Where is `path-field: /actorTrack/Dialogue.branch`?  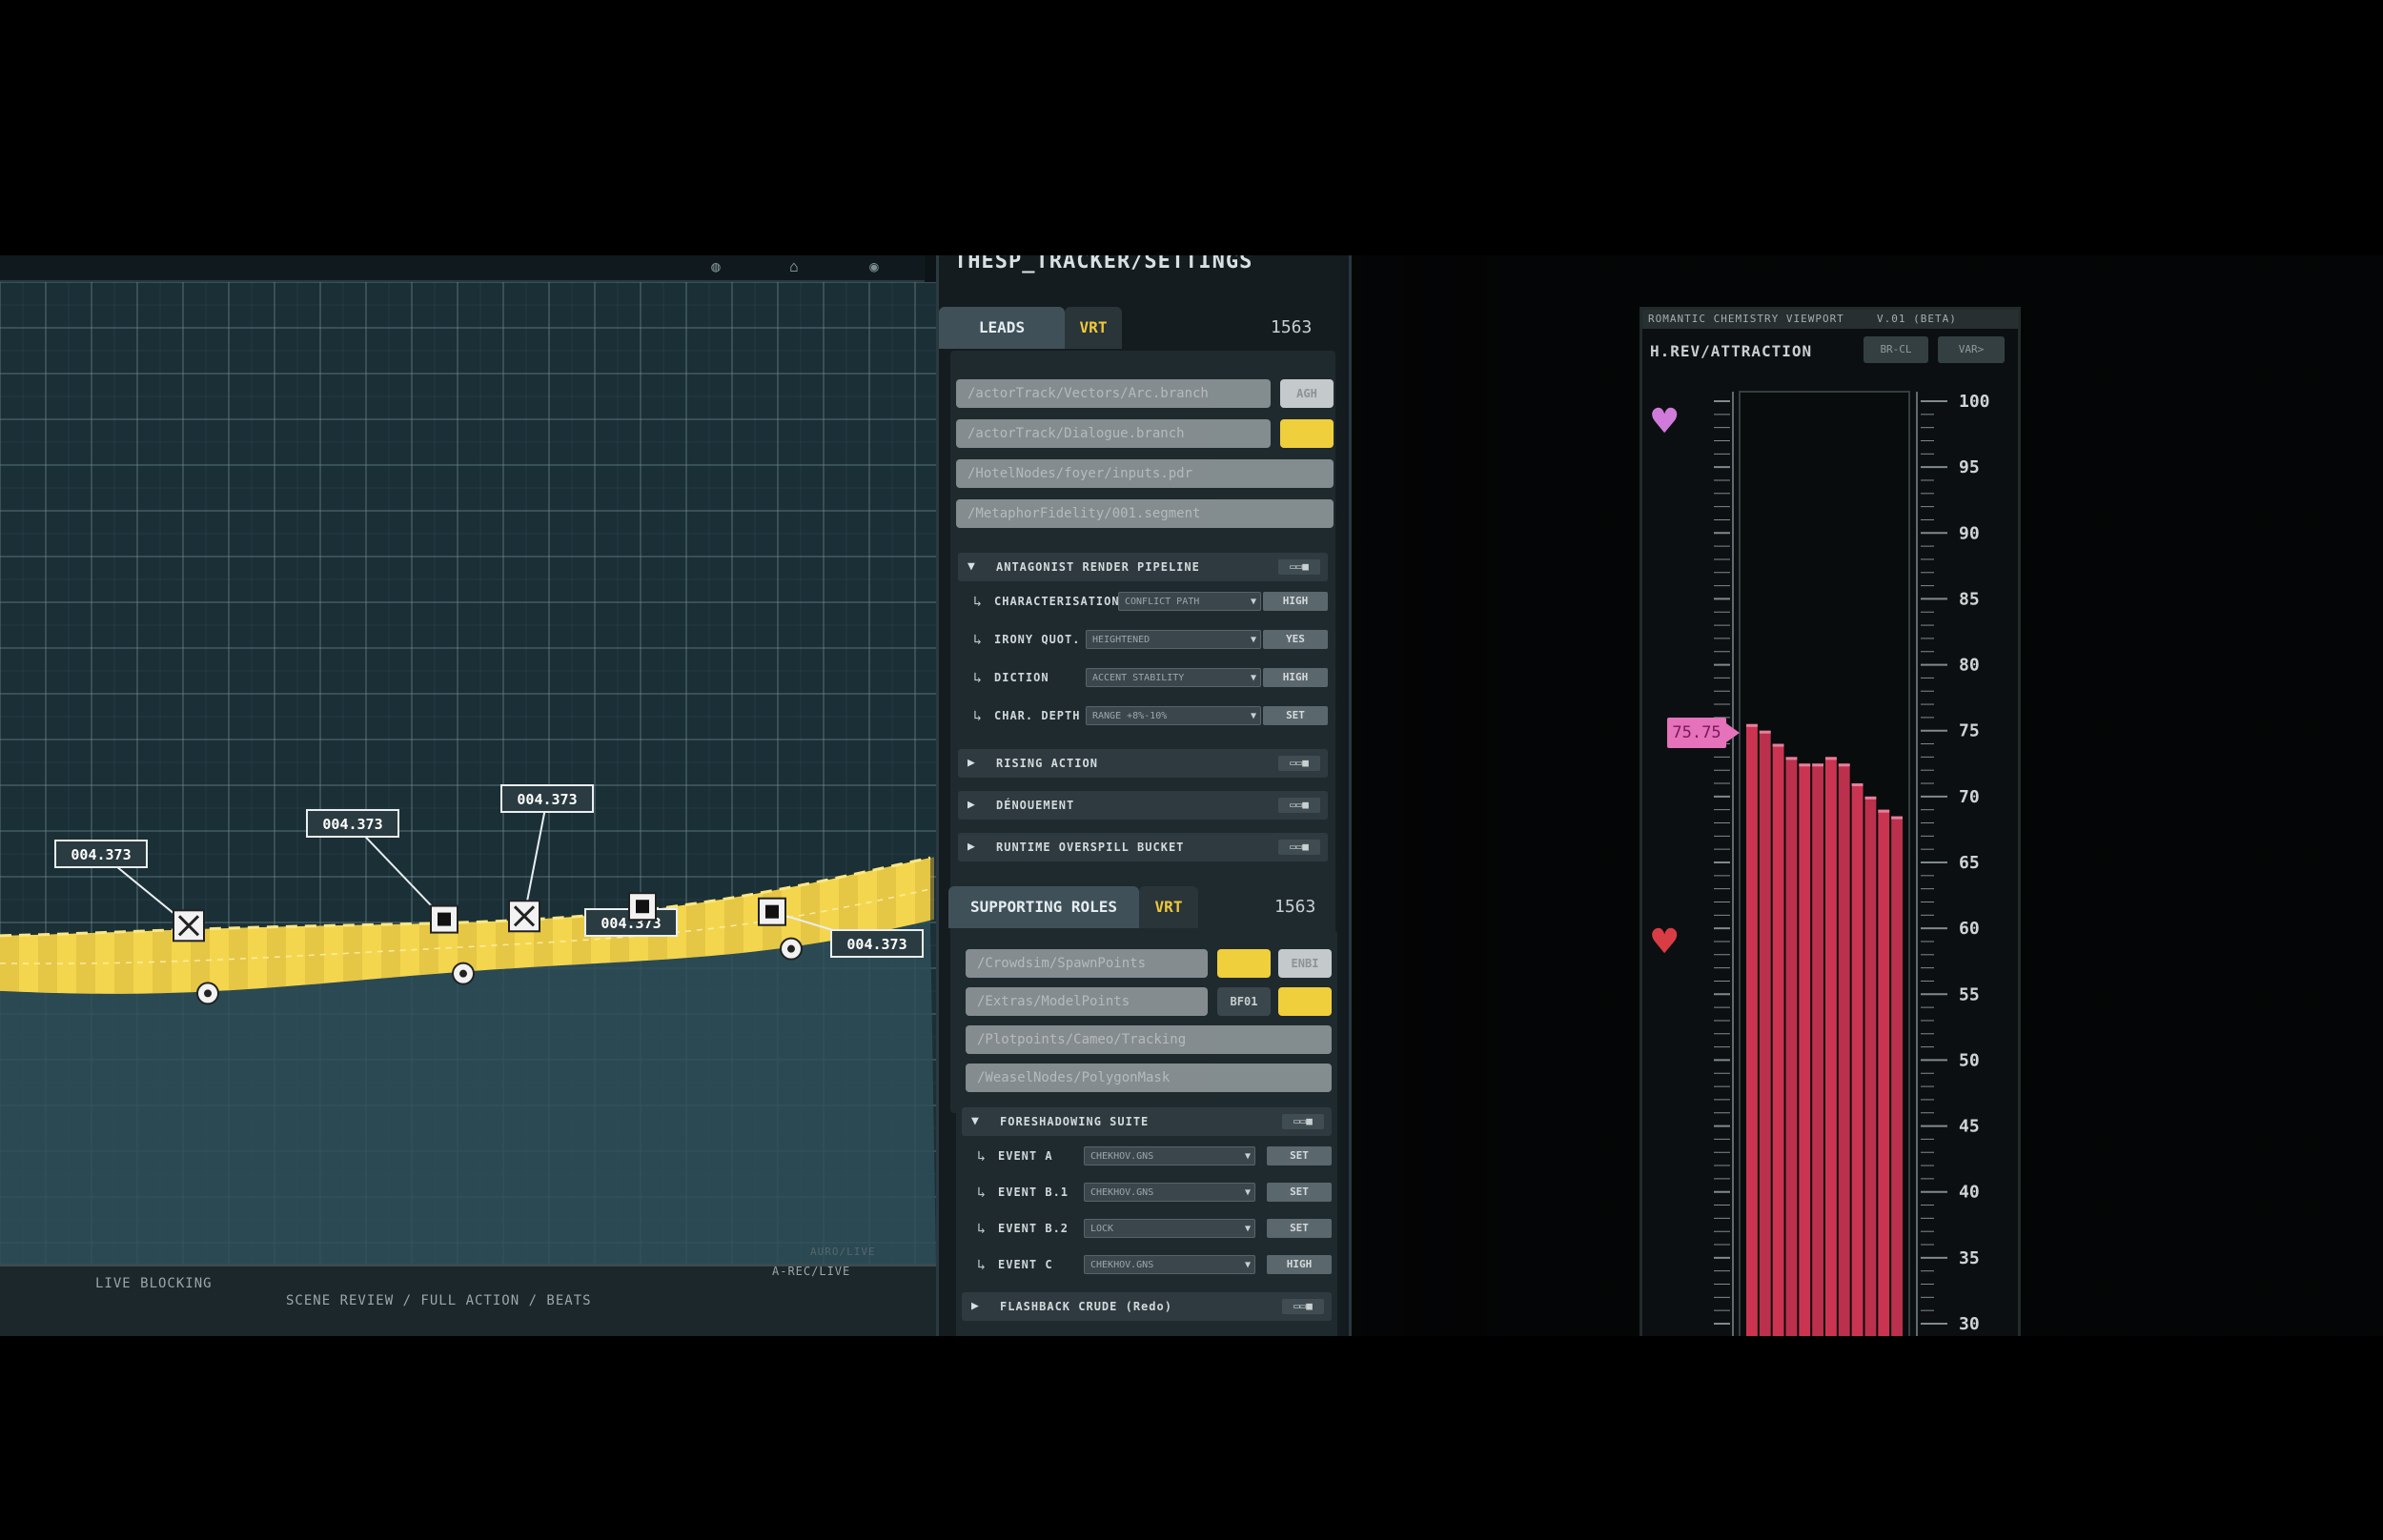 path-field: /actorTrack/Dialogue.branch is located at coordinates (1114, 433).